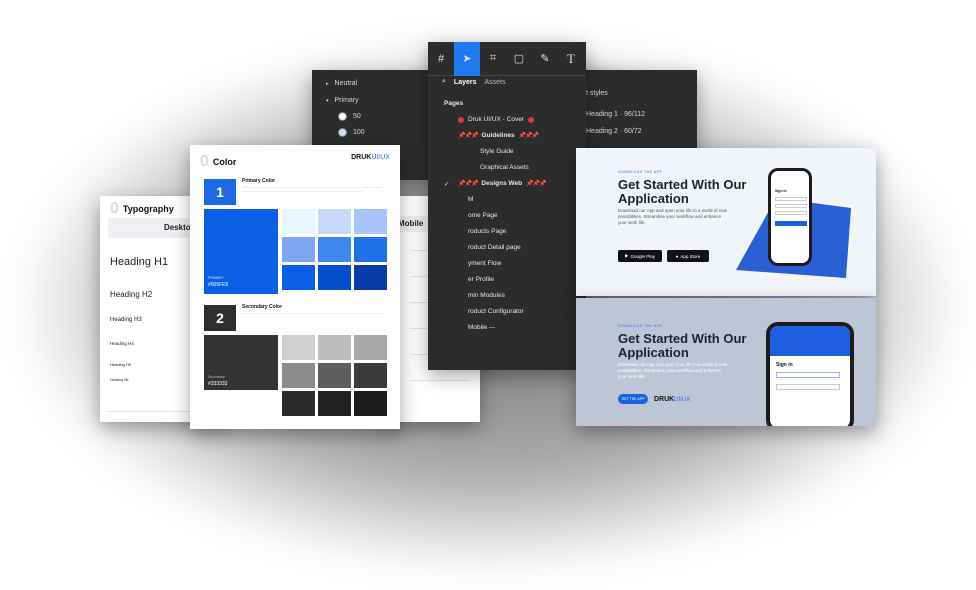 The height and width of the screenshot is (590, 976). What do you see at coordinates (351, 132) in the screenshot?
I see `swatch-row-100: 100` at bounding box center [351, 132].